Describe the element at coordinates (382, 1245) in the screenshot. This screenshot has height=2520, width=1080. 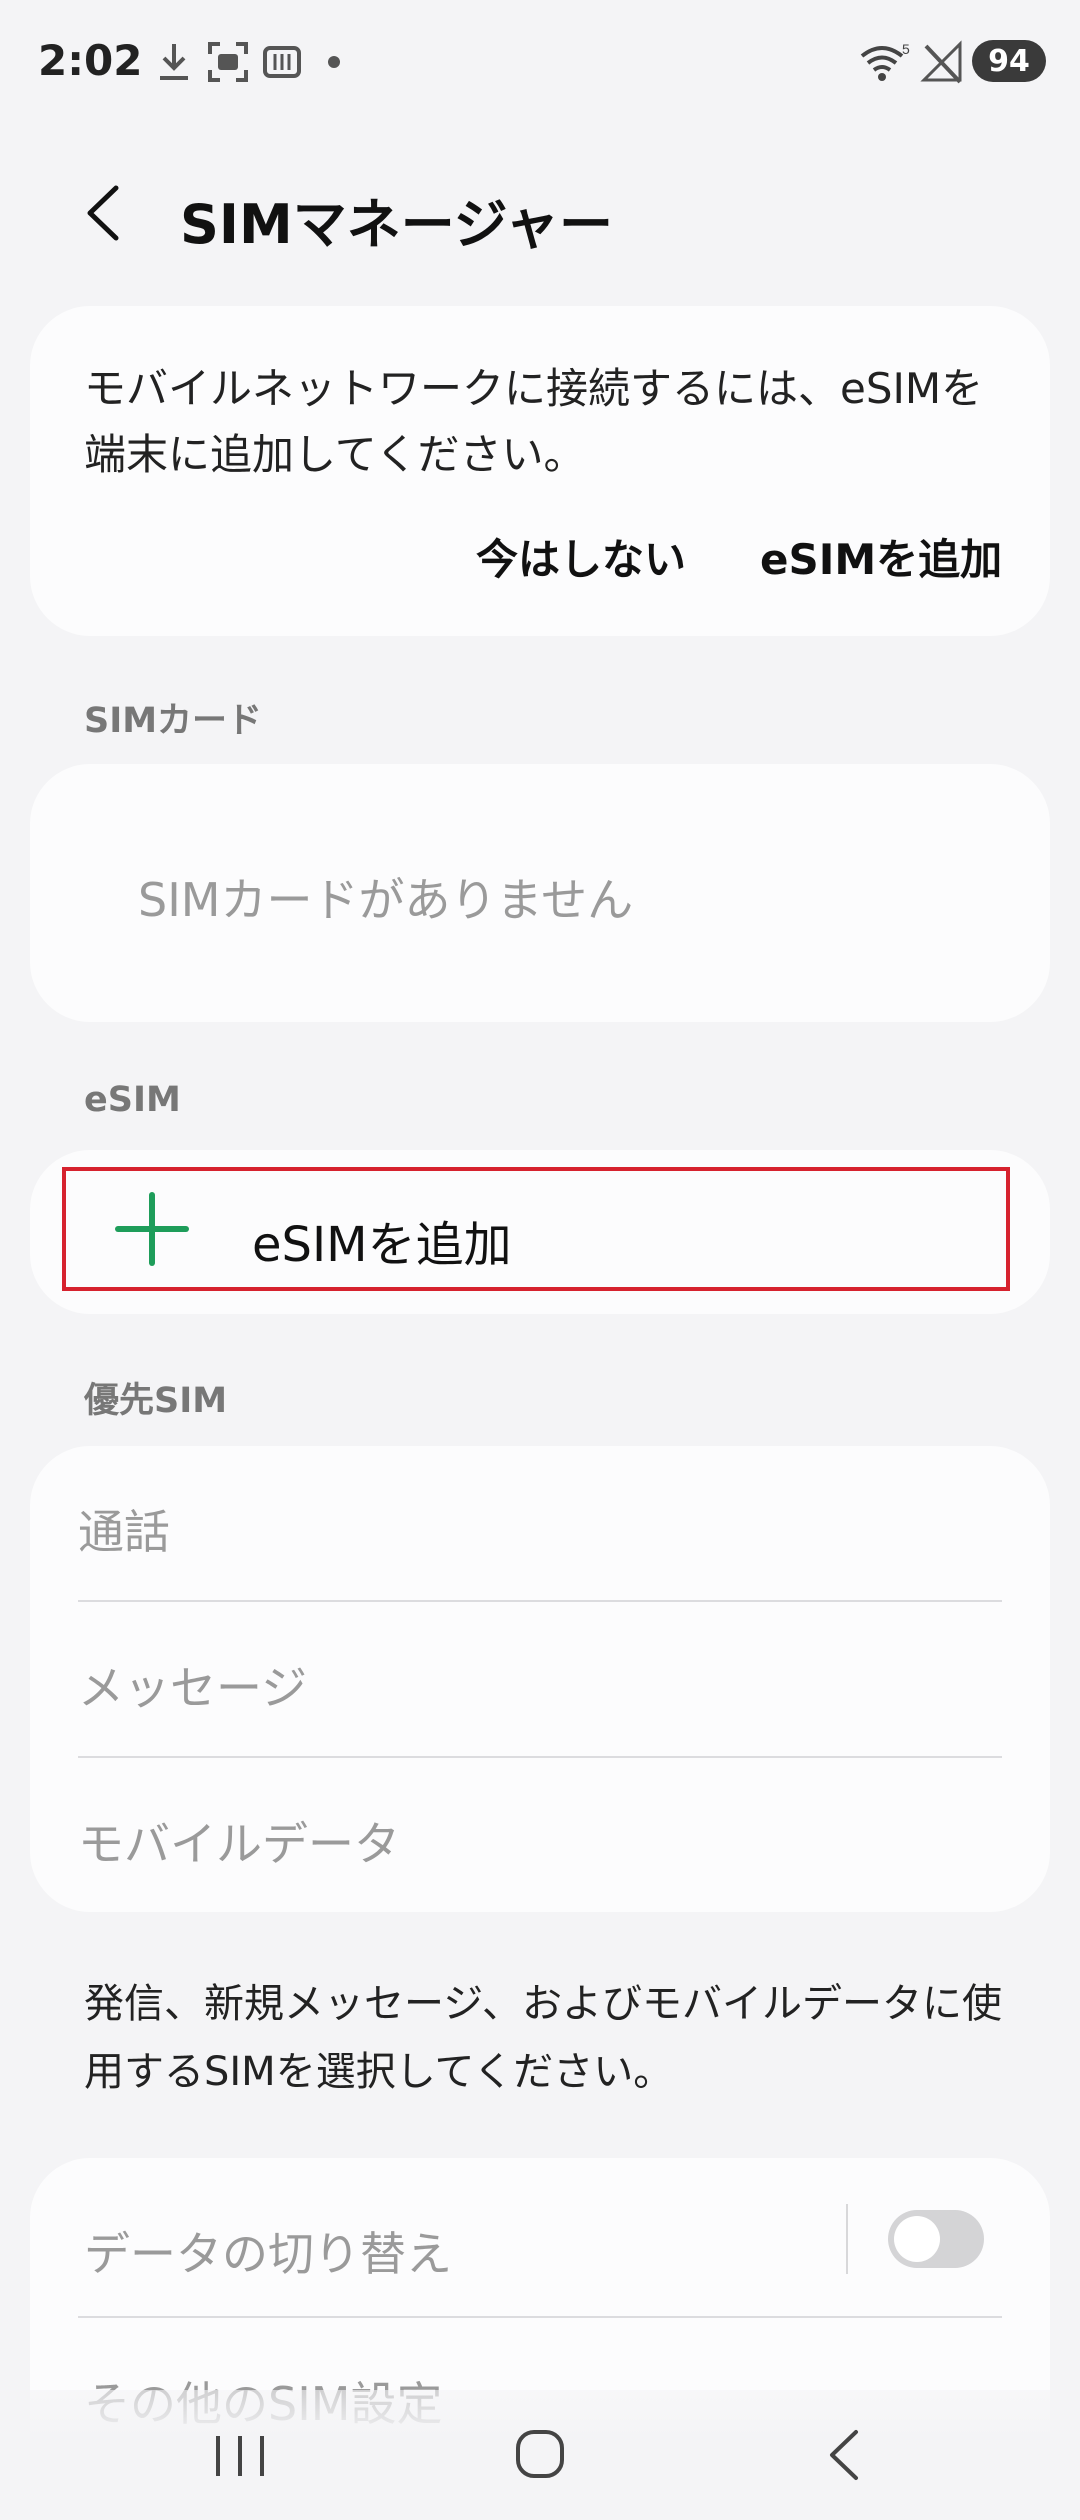
I see `add-esim-label: eSIMを追加` at that location.